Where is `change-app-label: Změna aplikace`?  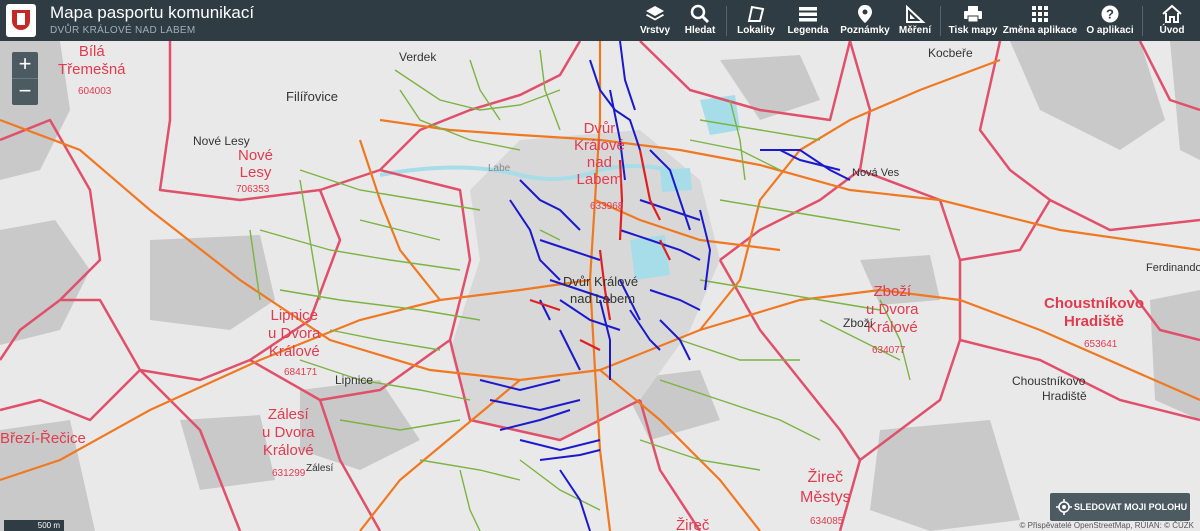 change-app-label: Změna aplikace is located at coordinates (1040, 30).